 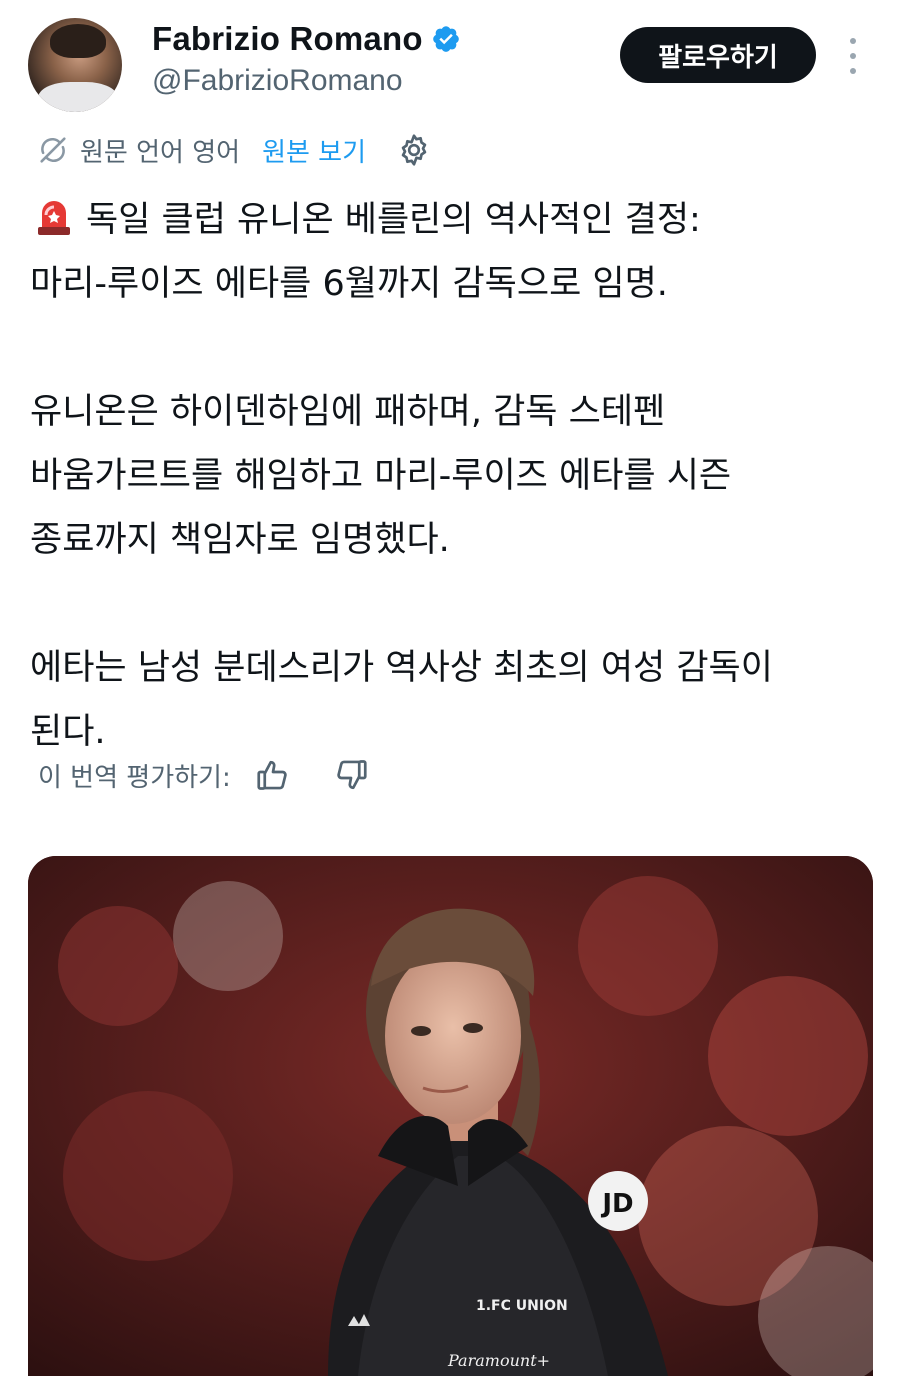 What do you see at coordinates (54, 218) in the screenshot?
I see `police-light-icon` at bounding box center [54, 218].